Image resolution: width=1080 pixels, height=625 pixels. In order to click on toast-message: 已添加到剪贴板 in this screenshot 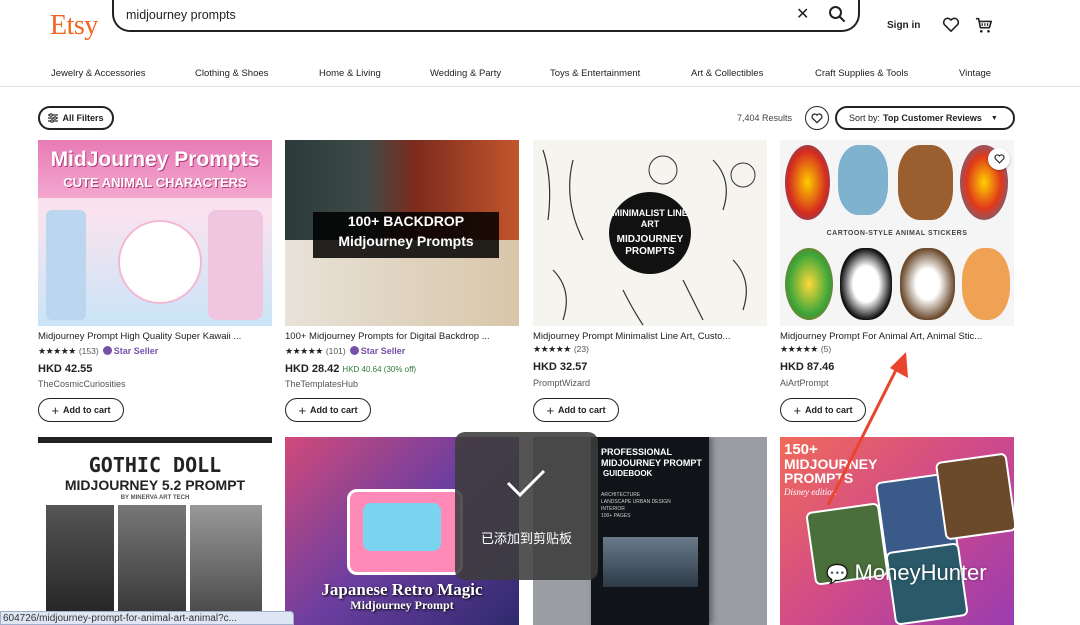, I will do `click(526, 539)`.